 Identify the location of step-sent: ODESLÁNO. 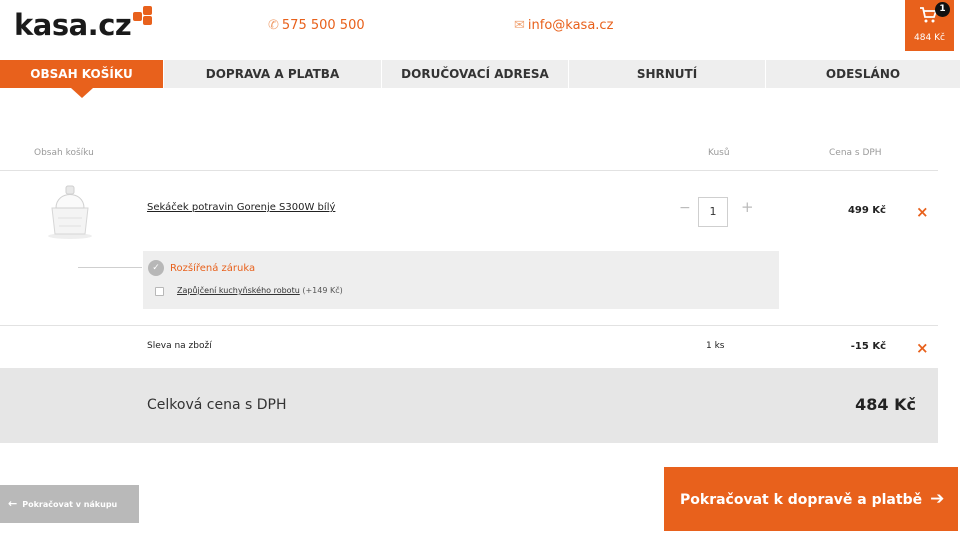
(863, 74).